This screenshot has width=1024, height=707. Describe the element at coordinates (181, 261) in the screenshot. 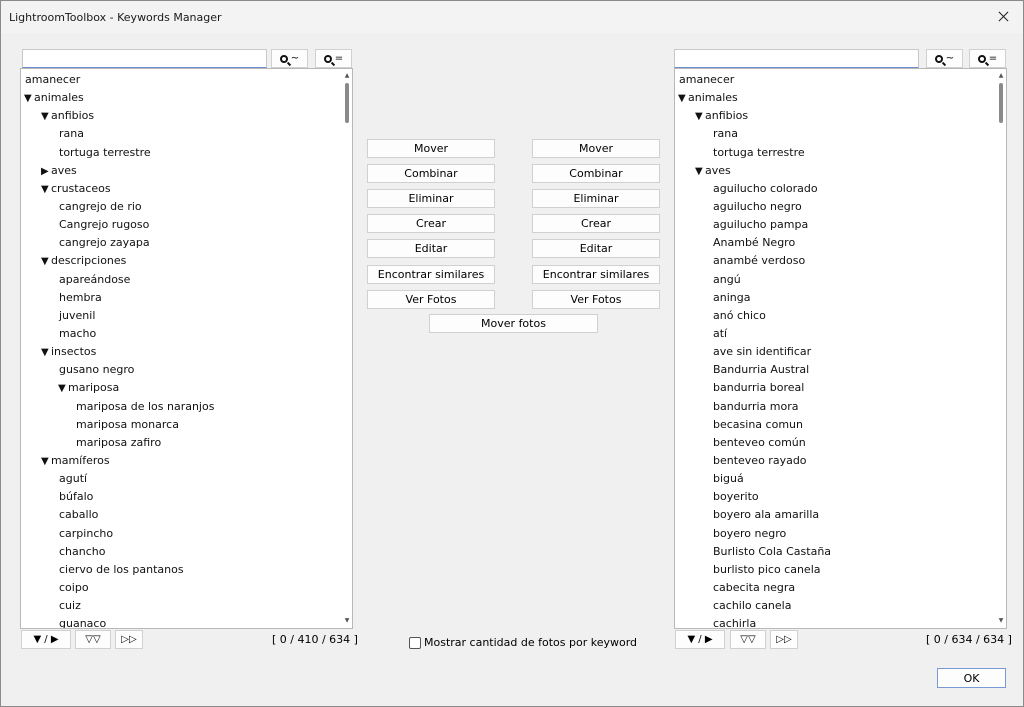

I see `keyword-item: ▼ descripciones` at that location.